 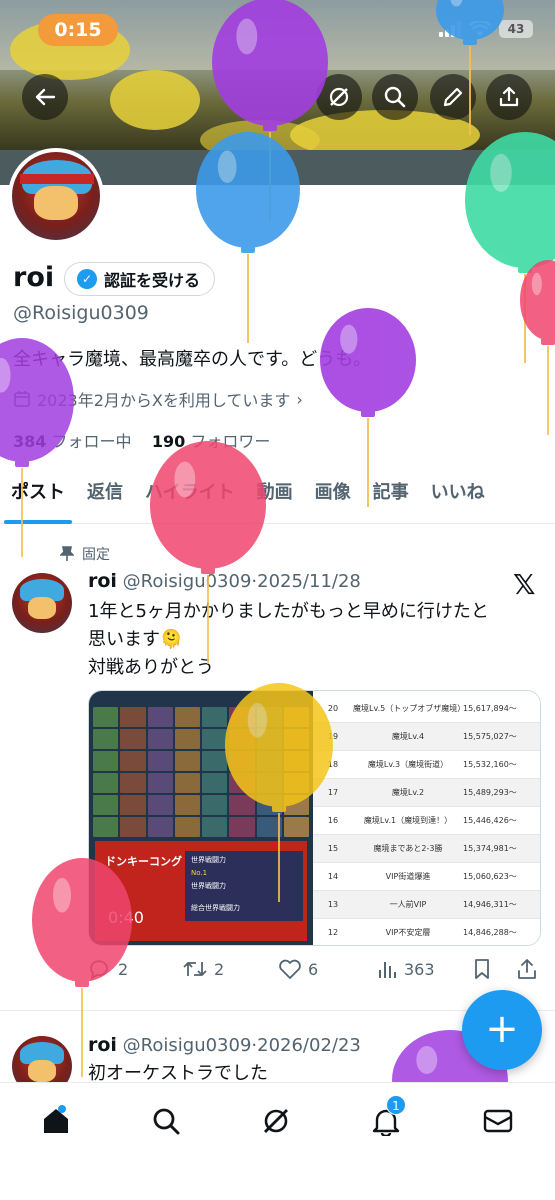 I want to click on bookmark-button, so click(x=482, y=969).